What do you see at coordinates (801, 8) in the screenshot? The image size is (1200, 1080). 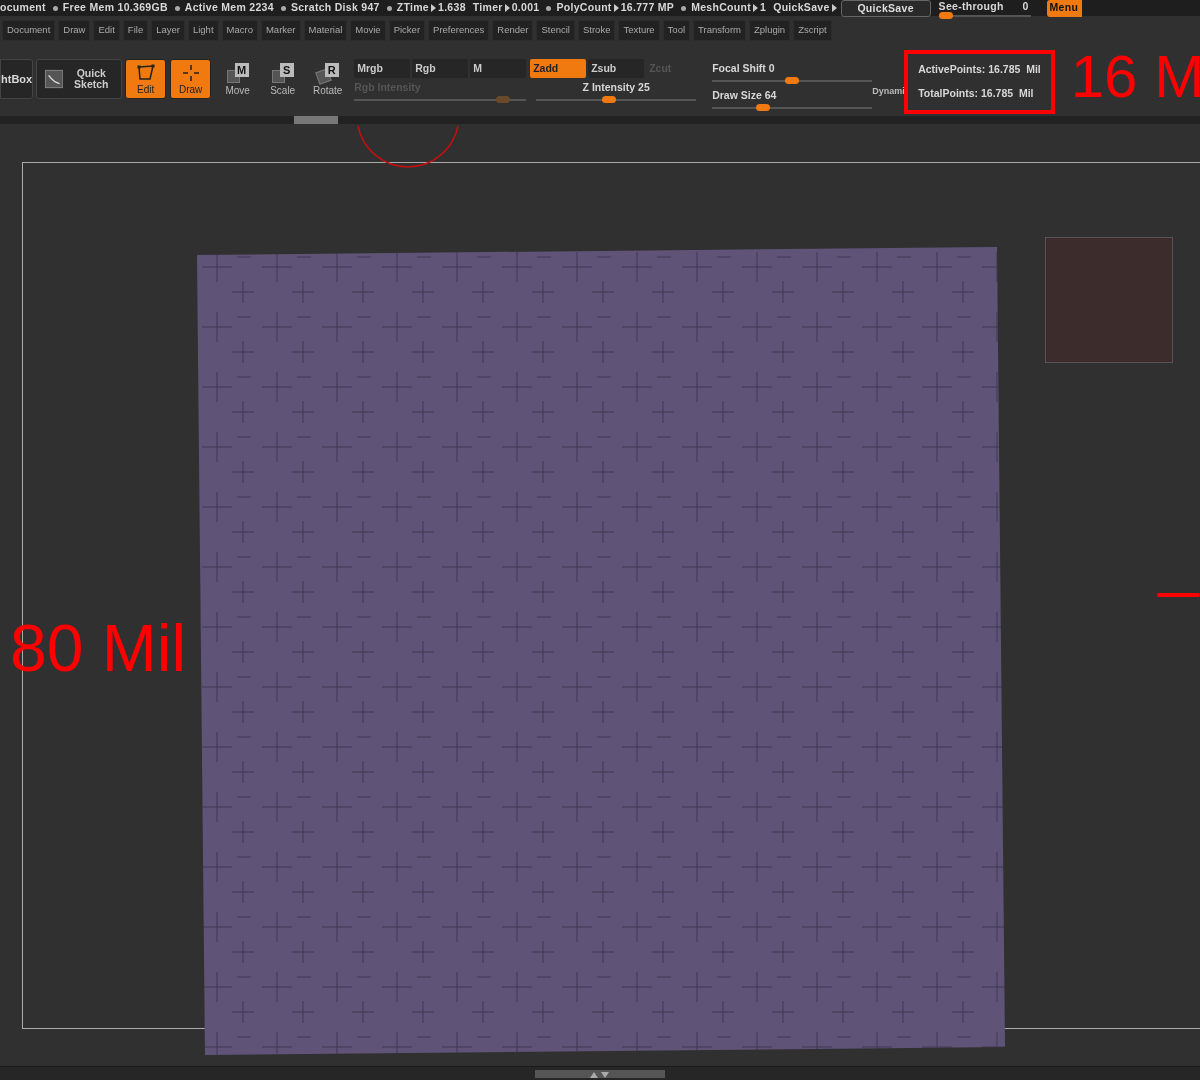 I see `status-label: QuickSave` at bounding box center [801, 8].